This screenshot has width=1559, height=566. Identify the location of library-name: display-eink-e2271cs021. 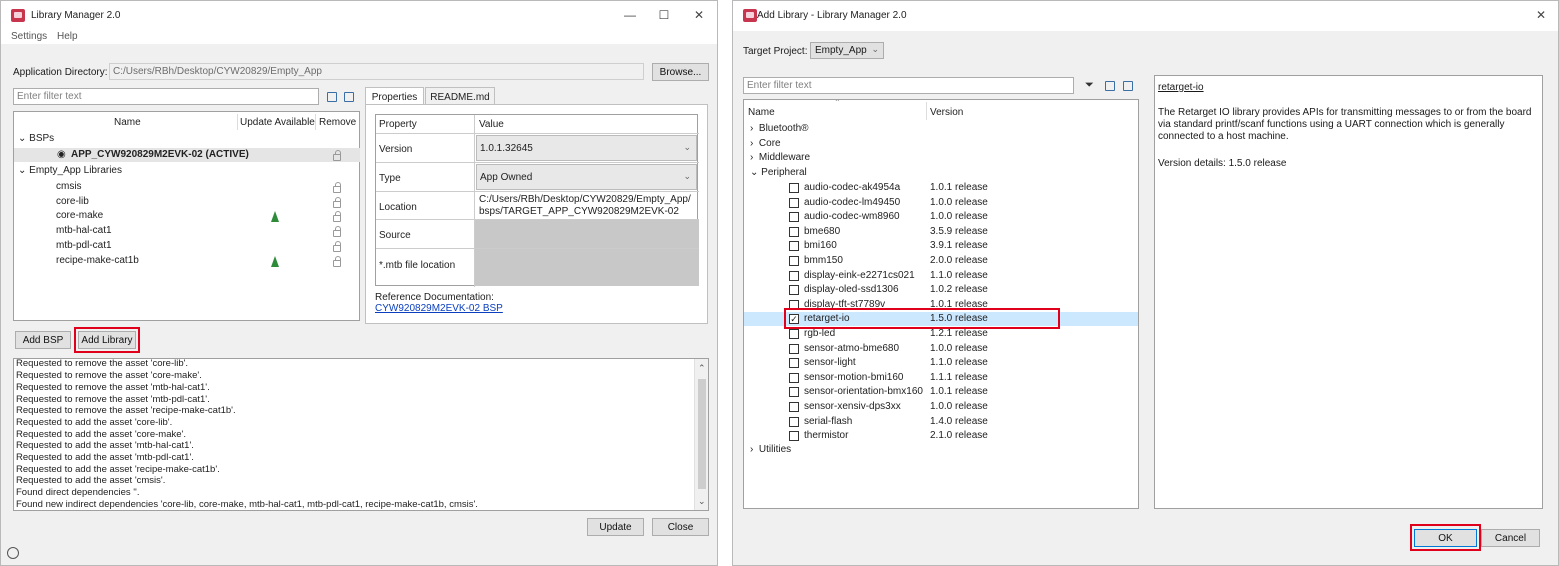
(859, 276).